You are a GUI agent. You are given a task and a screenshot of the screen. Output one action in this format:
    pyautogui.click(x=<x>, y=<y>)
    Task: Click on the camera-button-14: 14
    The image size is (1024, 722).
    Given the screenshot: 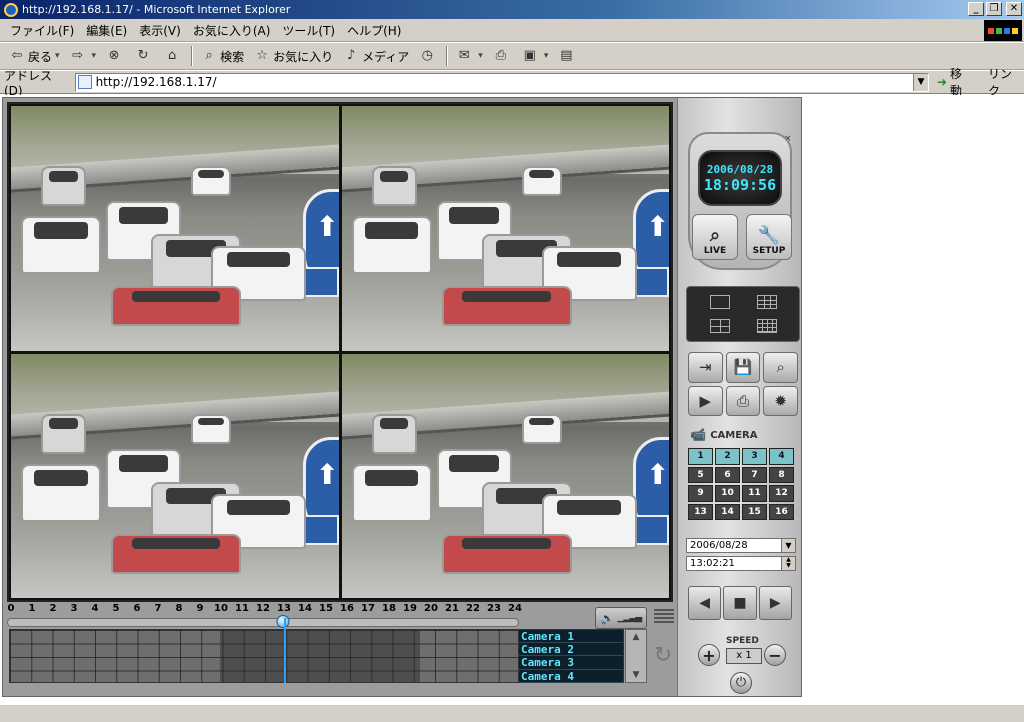 What is the action you would take?
    pyautogui.click(x=727, y=511)
    